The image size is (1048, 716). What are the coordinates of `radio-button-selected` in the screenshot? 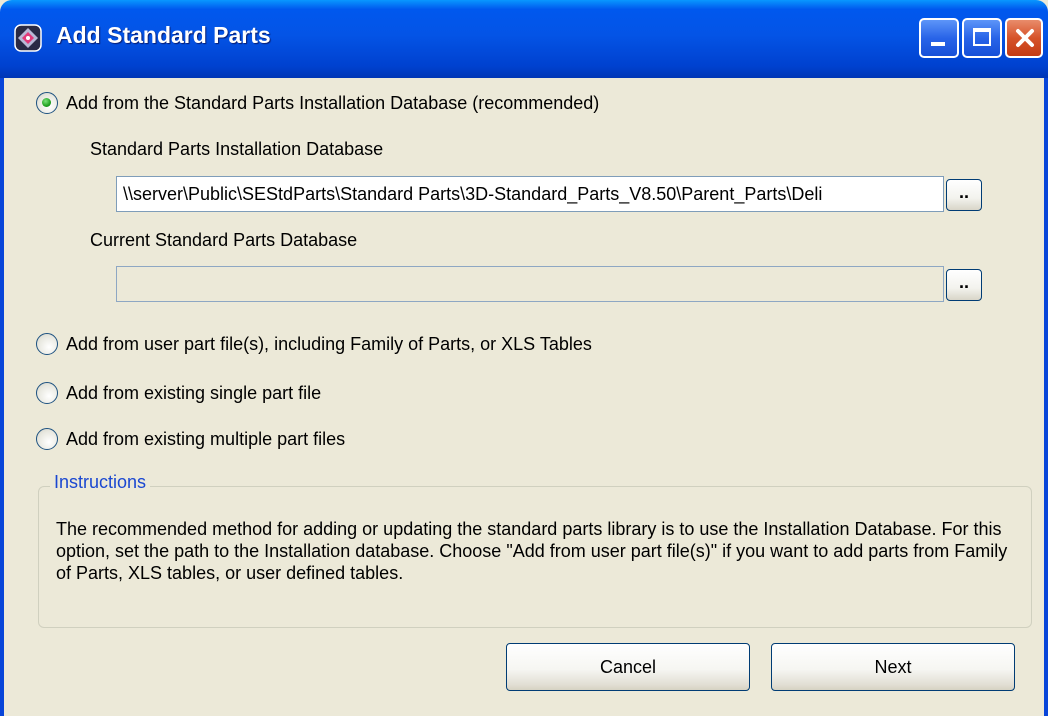 It's located at (47, 103).